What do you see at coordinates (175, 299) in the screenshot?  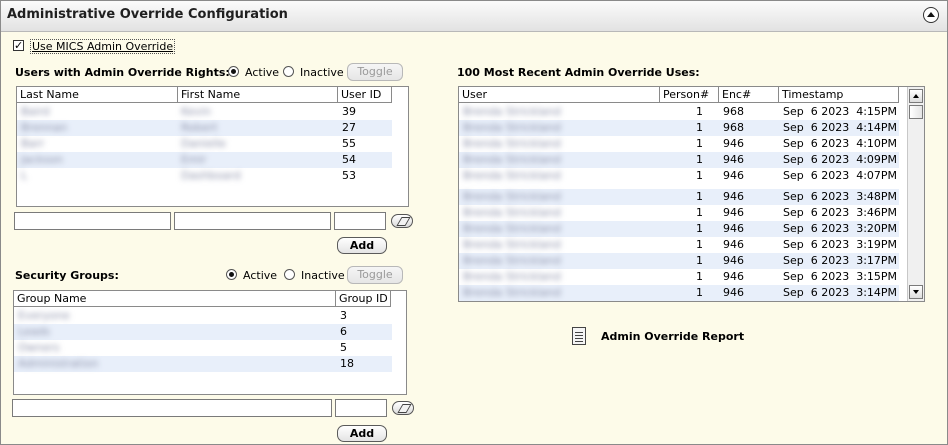 I see `groups-col-group-name: Group Name` at bounding box center [175, 299].